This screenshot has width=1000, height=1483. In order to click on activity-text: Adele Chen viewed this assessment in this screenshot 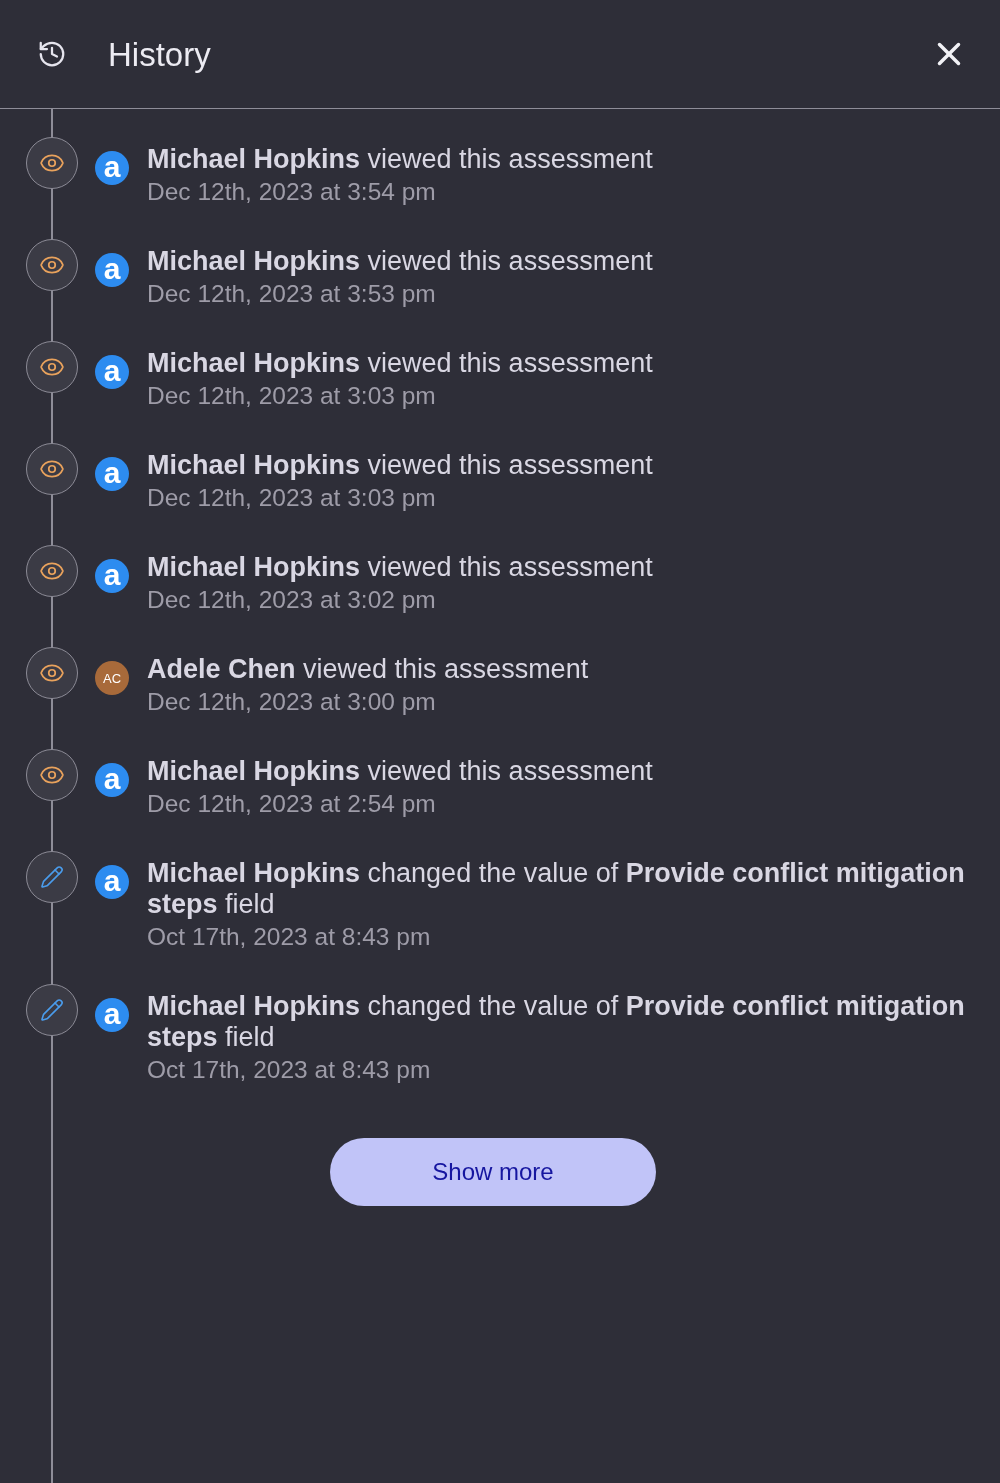, I will do `click(368, 669)`.